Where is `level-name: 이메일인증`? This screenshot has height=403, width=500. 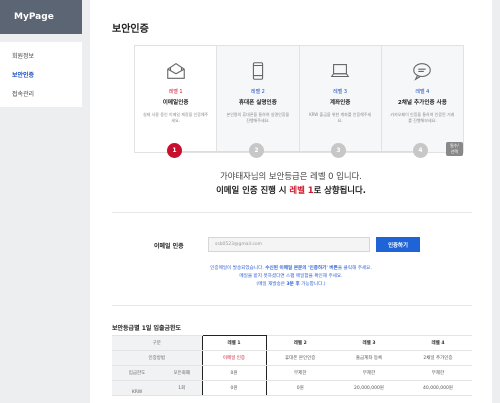 level-name: 이메일인증 is located at coordinates (175, 103).